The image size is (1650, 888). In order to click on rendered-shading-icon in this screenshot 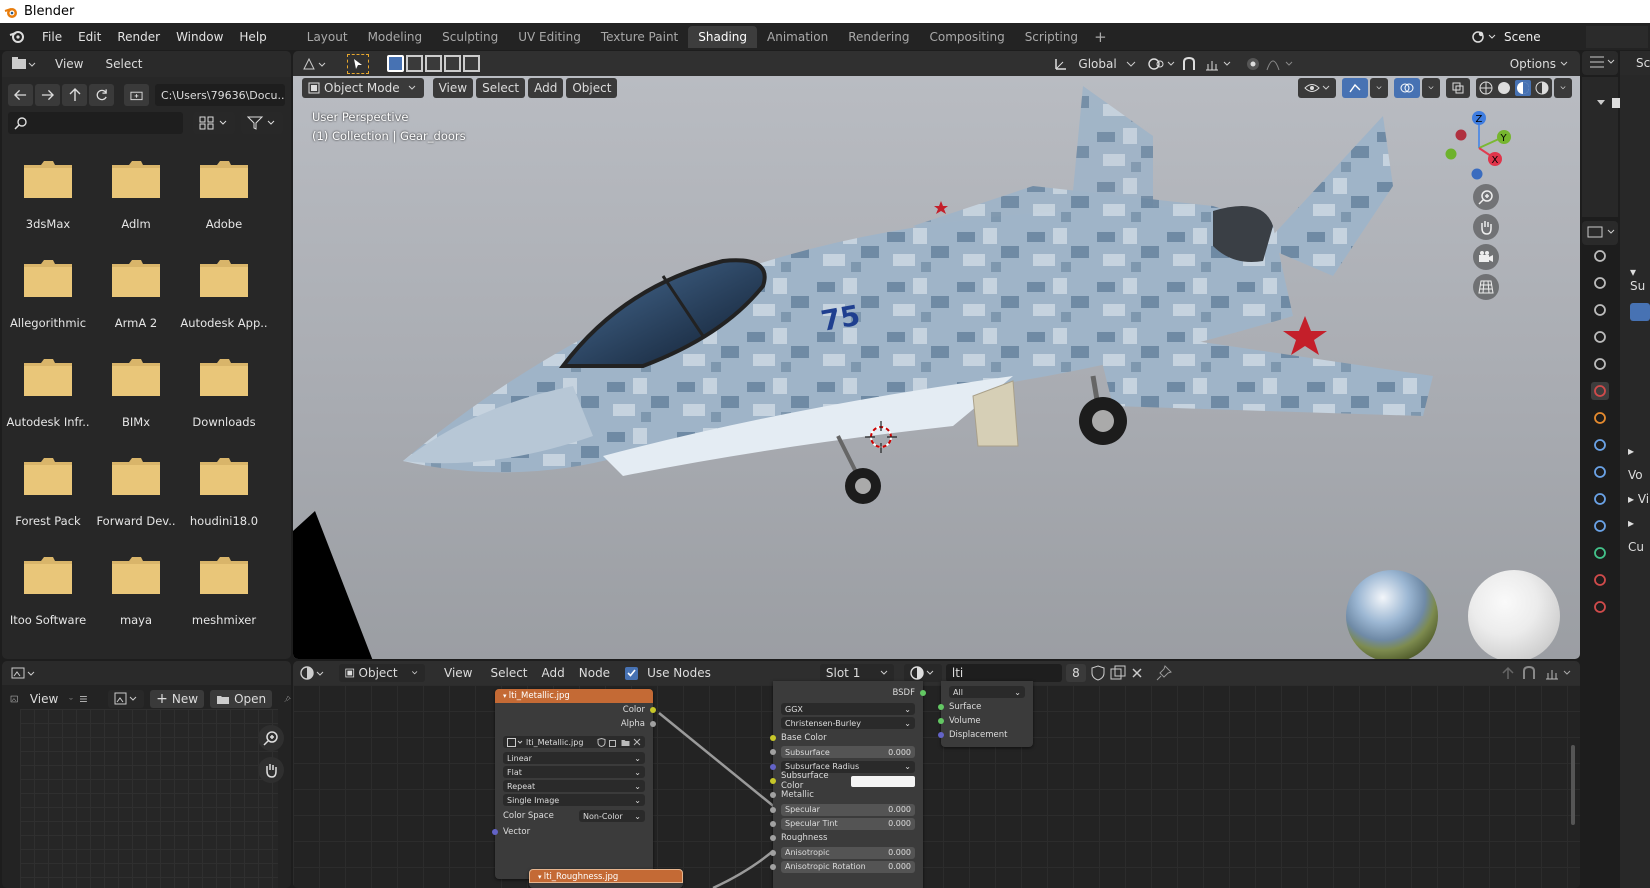, I will do `click(1542, 88)`.